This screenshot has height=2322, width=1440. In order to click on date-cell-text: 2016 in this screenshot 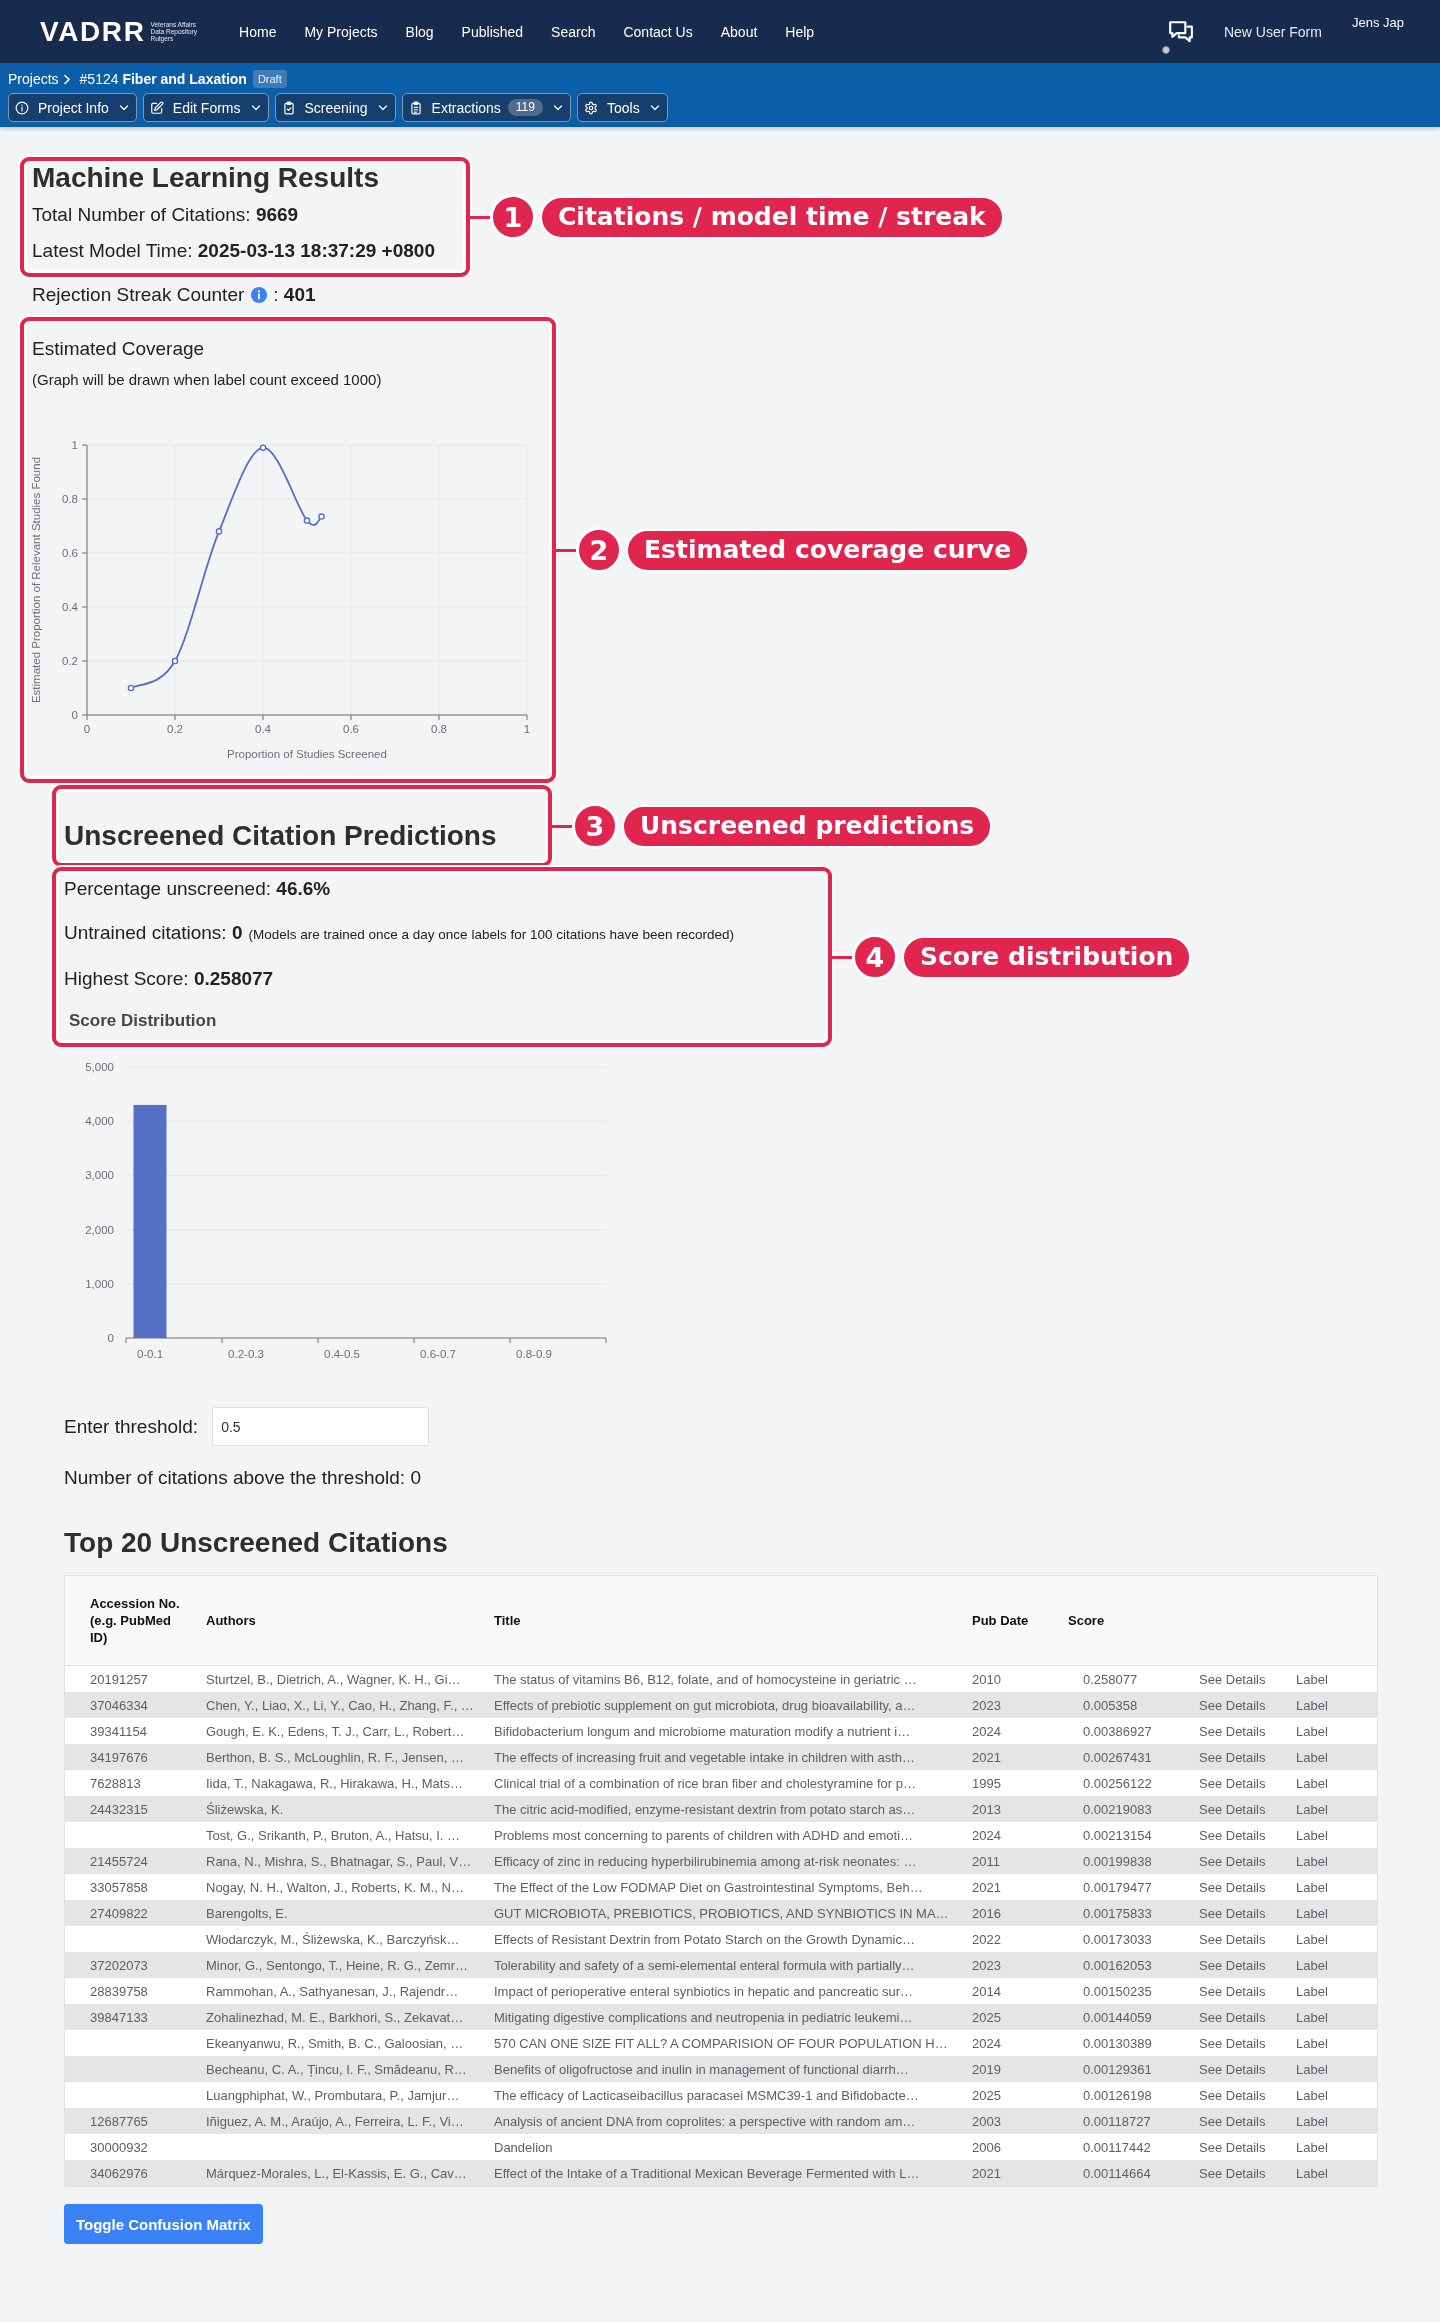, I will do `click(986, 1913)`.